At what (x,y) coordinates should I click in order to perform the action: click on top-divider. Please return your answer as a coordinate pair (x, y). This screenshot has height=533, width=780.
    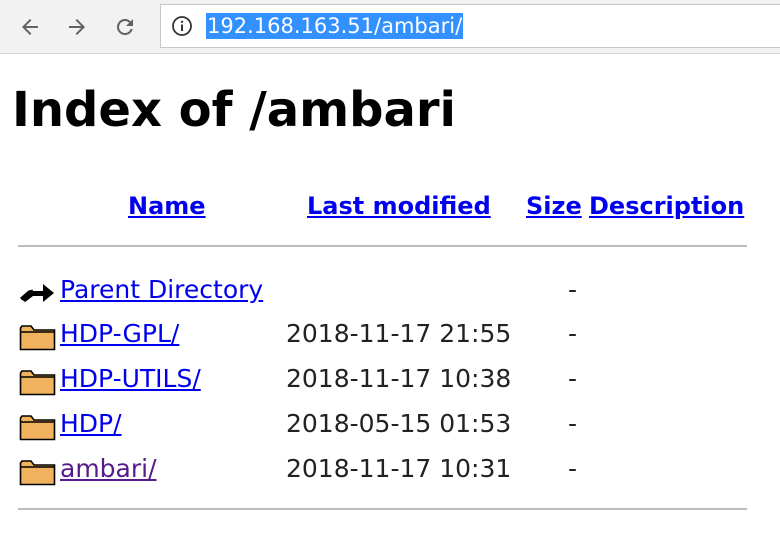
    Looking at the image, I should click on (382, 246).